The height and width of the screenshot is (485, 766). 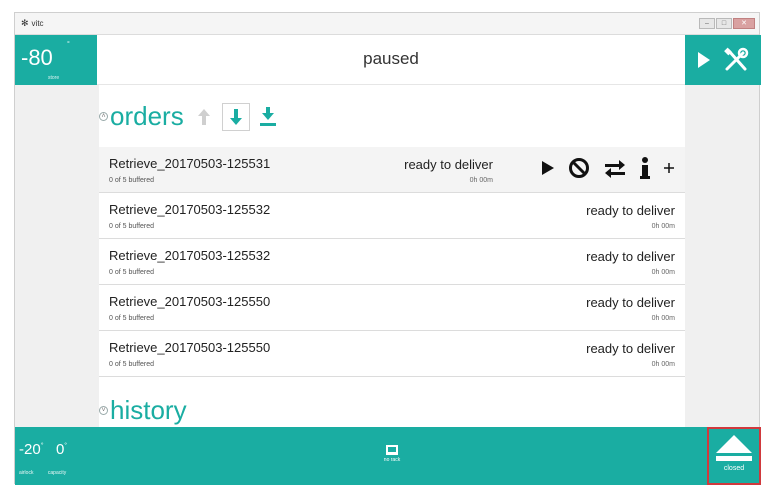 I want to click on order-actions, so click(x=608, y=168).